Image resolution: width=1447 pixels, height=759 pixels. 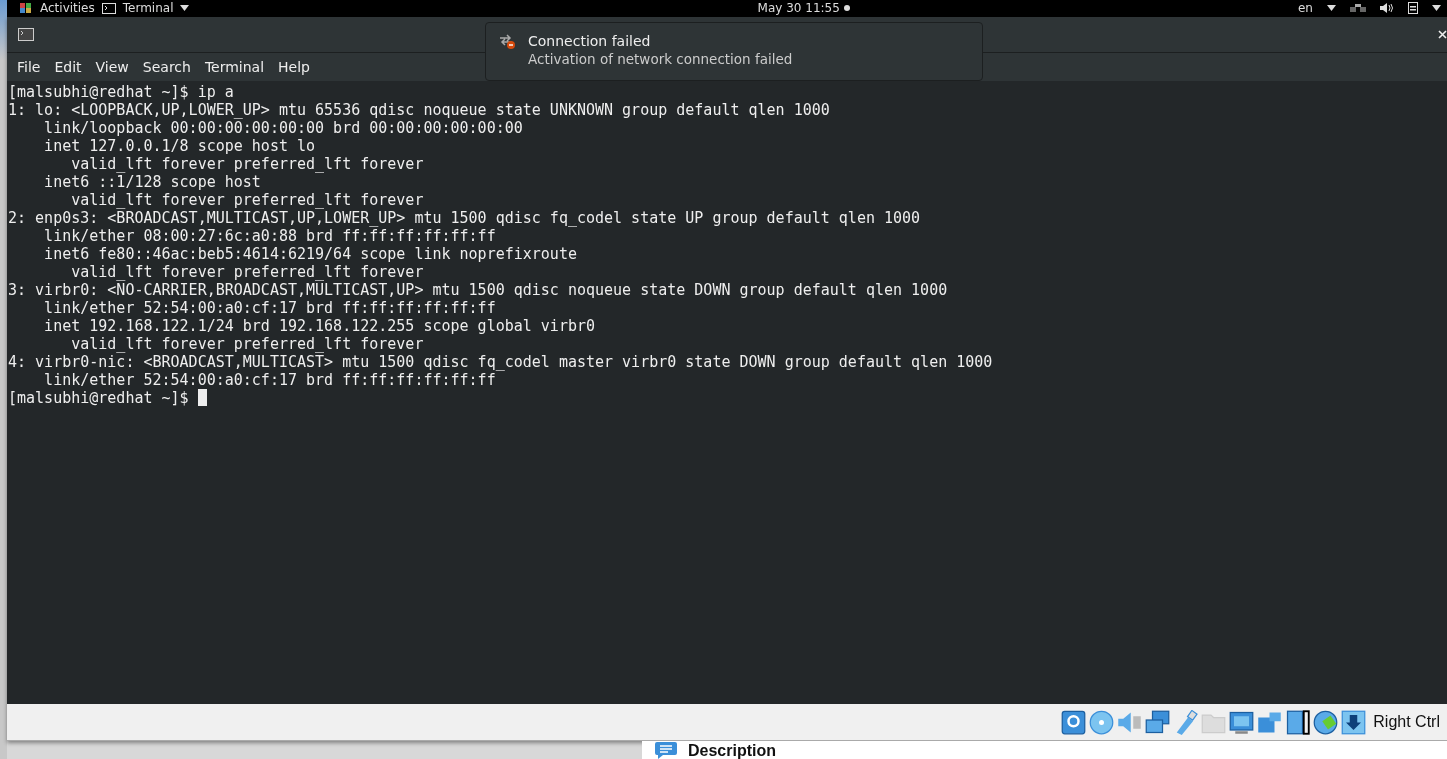 I want to click on terminal-line: link/ether 08:00:27:6c:a0:88 brd ff:ff:ff:ff:ff:ff, so click(x=270, y=235).